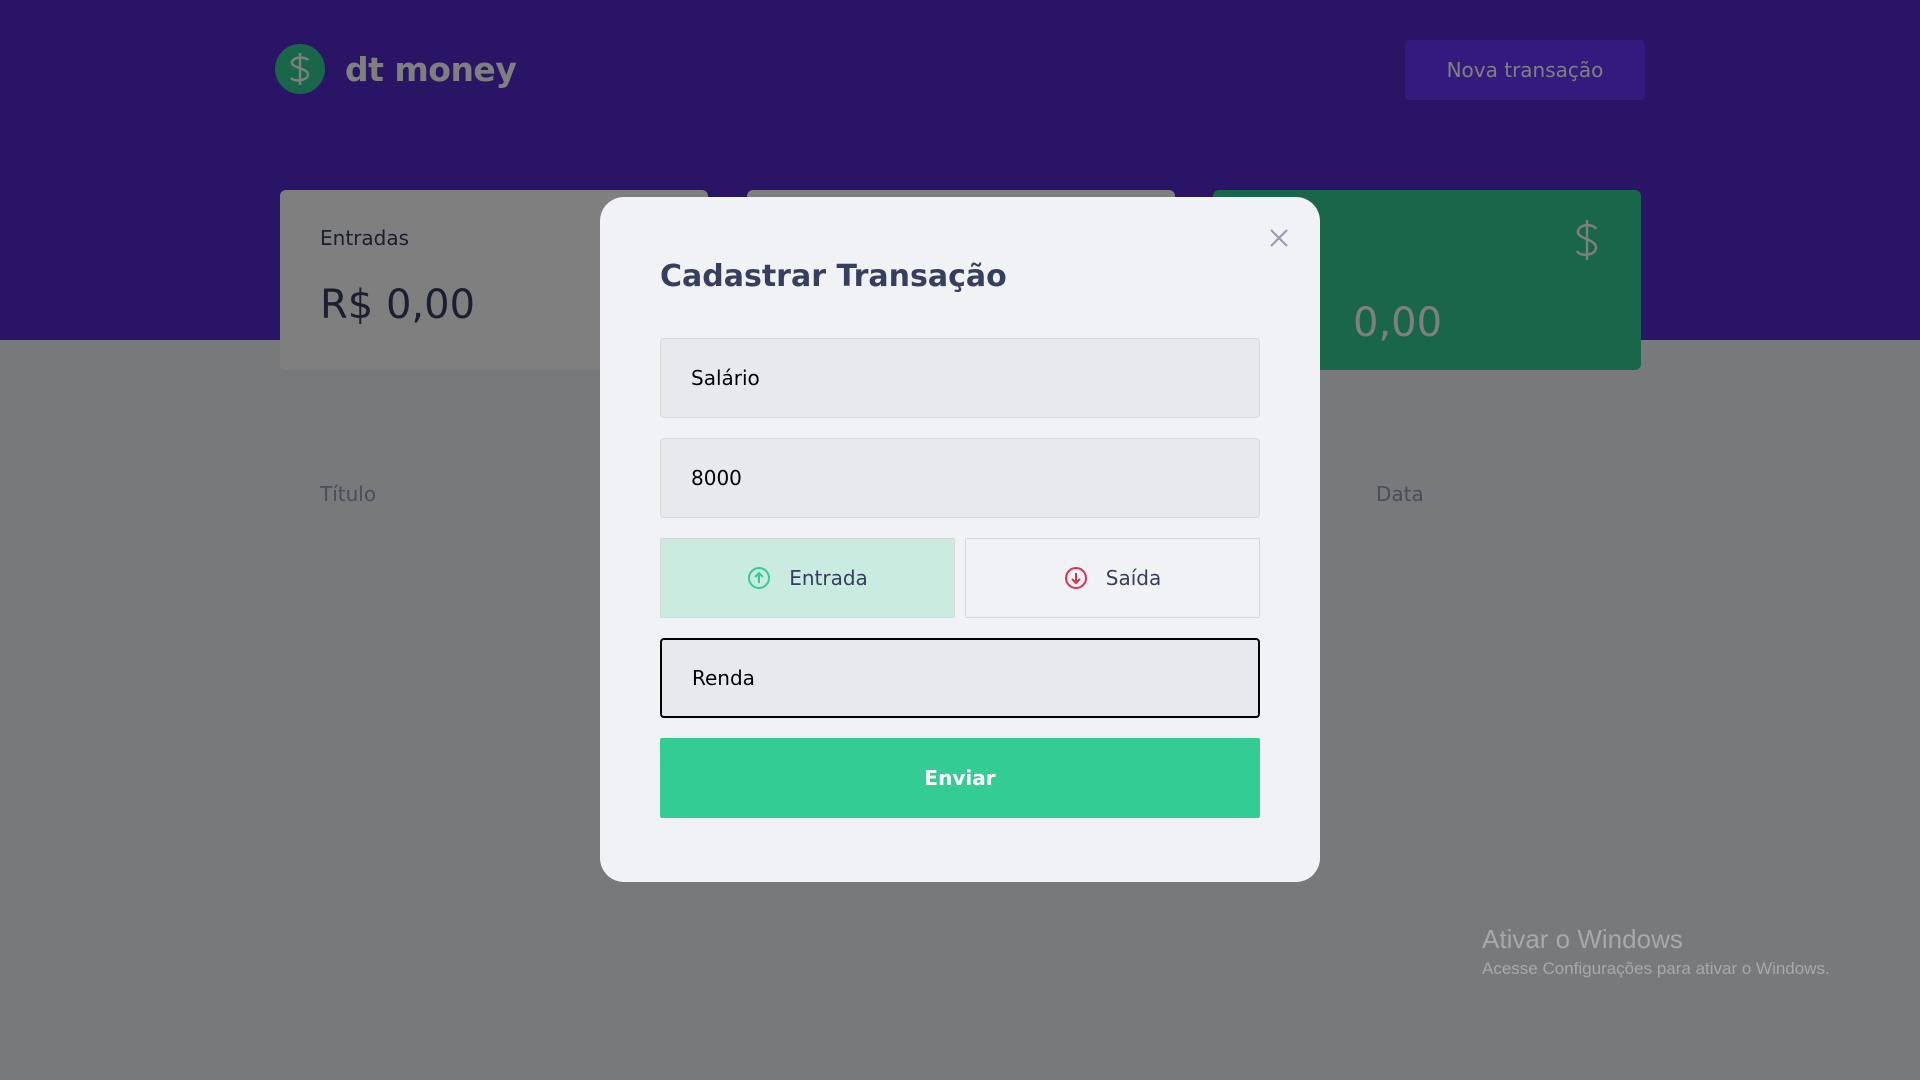 The width and height of the screenshot is (1920, 1080). I want to click on close-button, so click(1279, 238).